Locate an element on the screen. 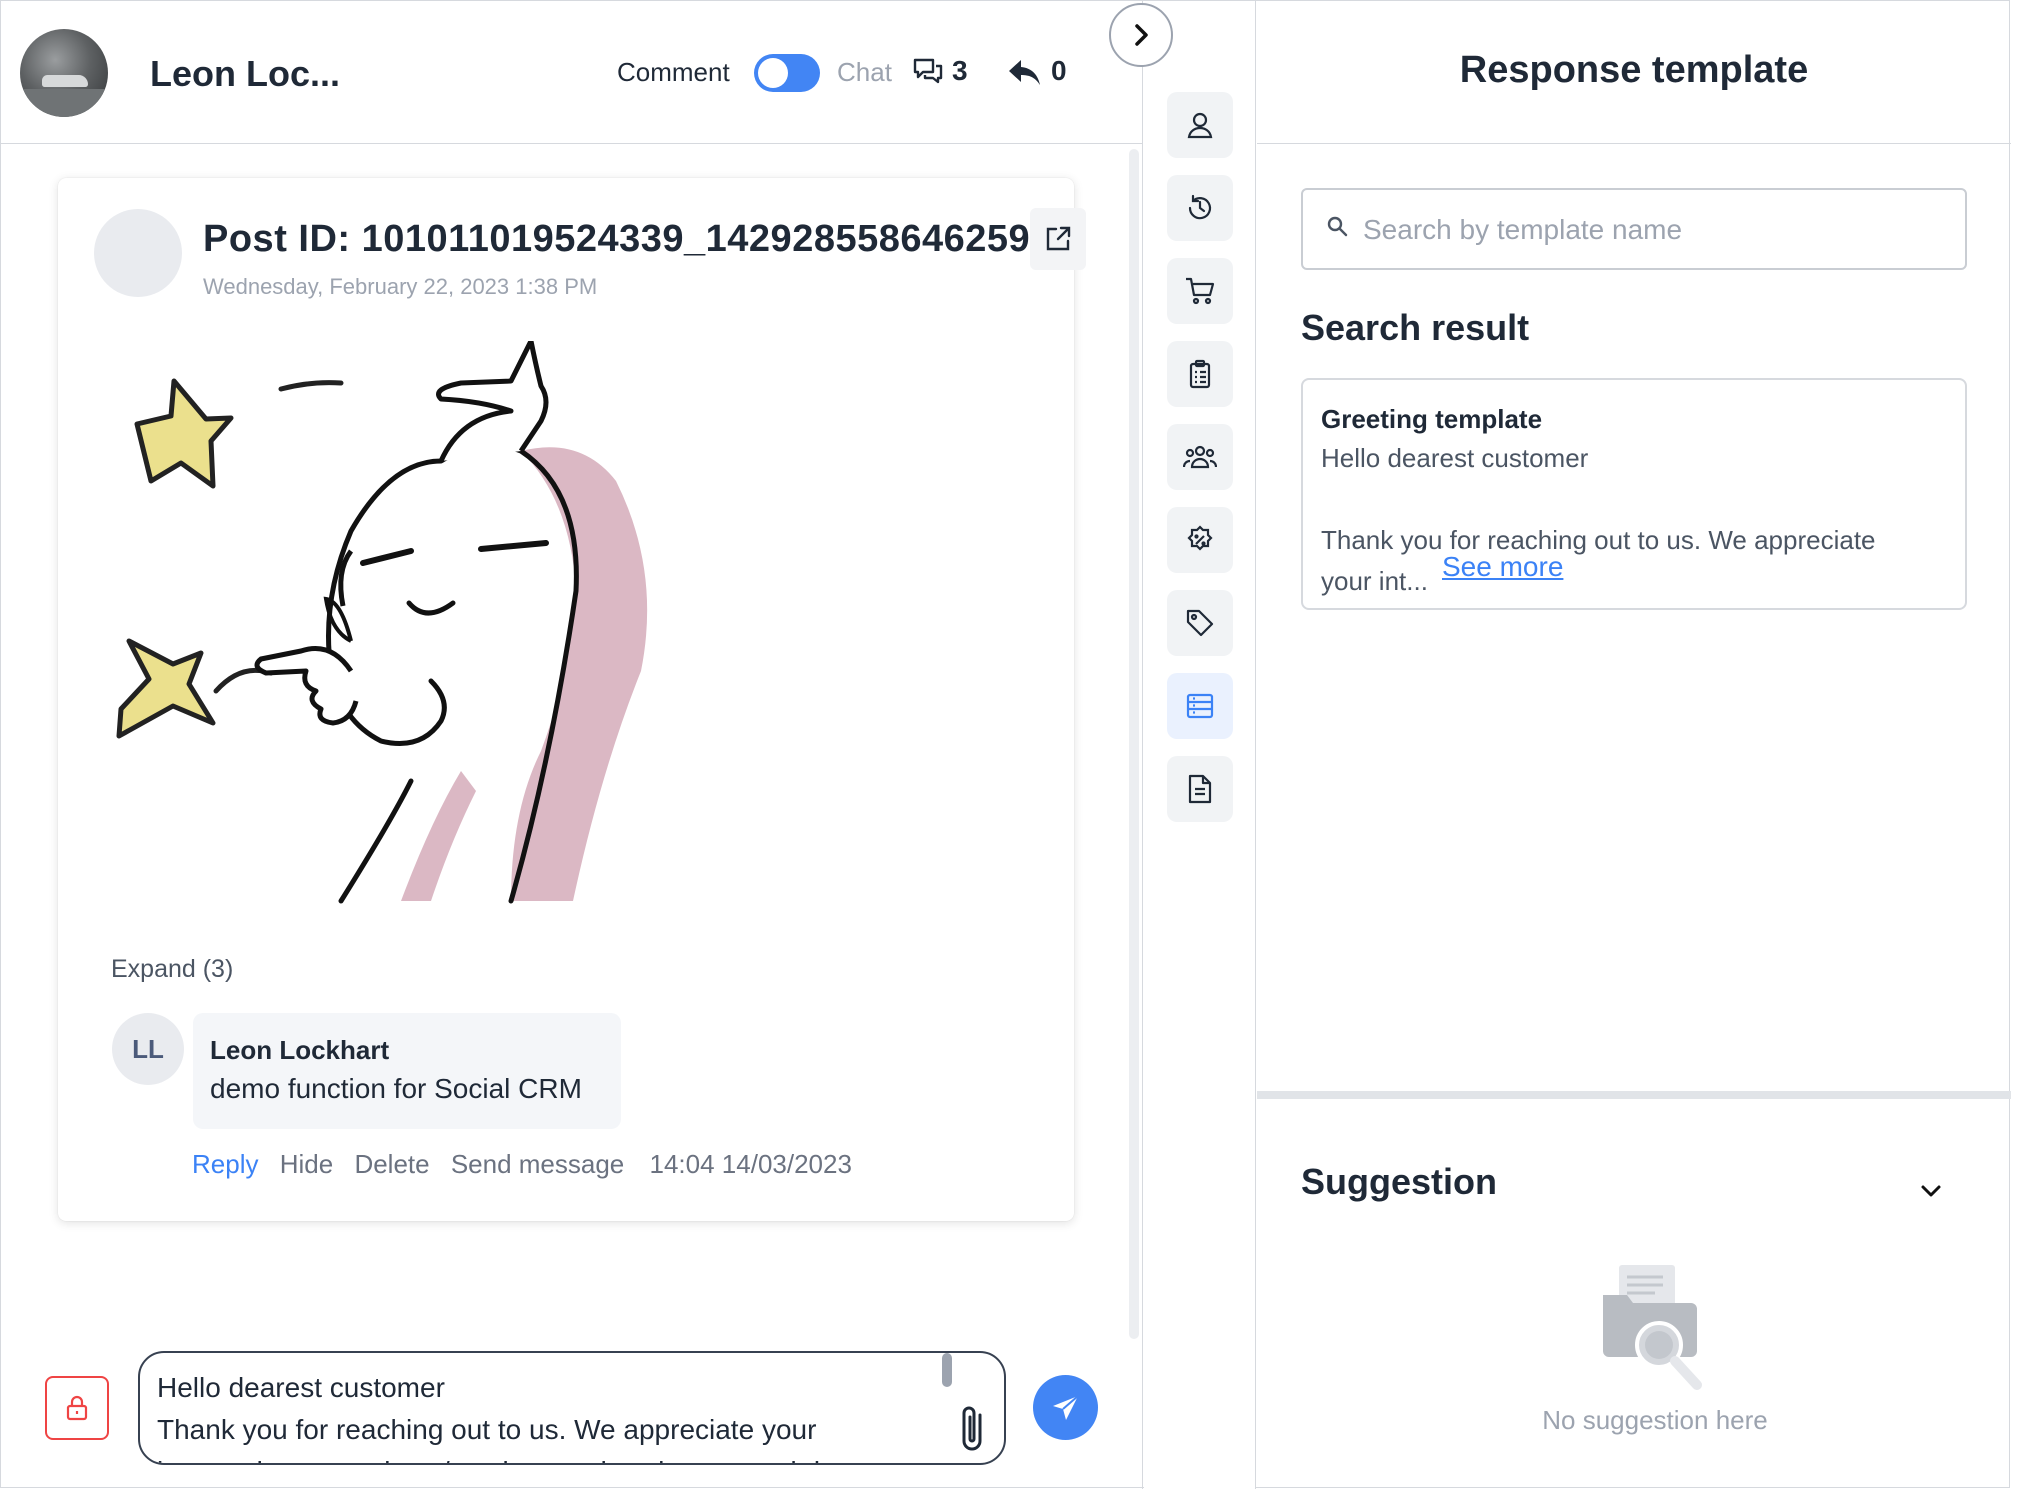 The width and height of the screenshot is (2020, 1490). send-icon is located at coordinates (1065, 1407).